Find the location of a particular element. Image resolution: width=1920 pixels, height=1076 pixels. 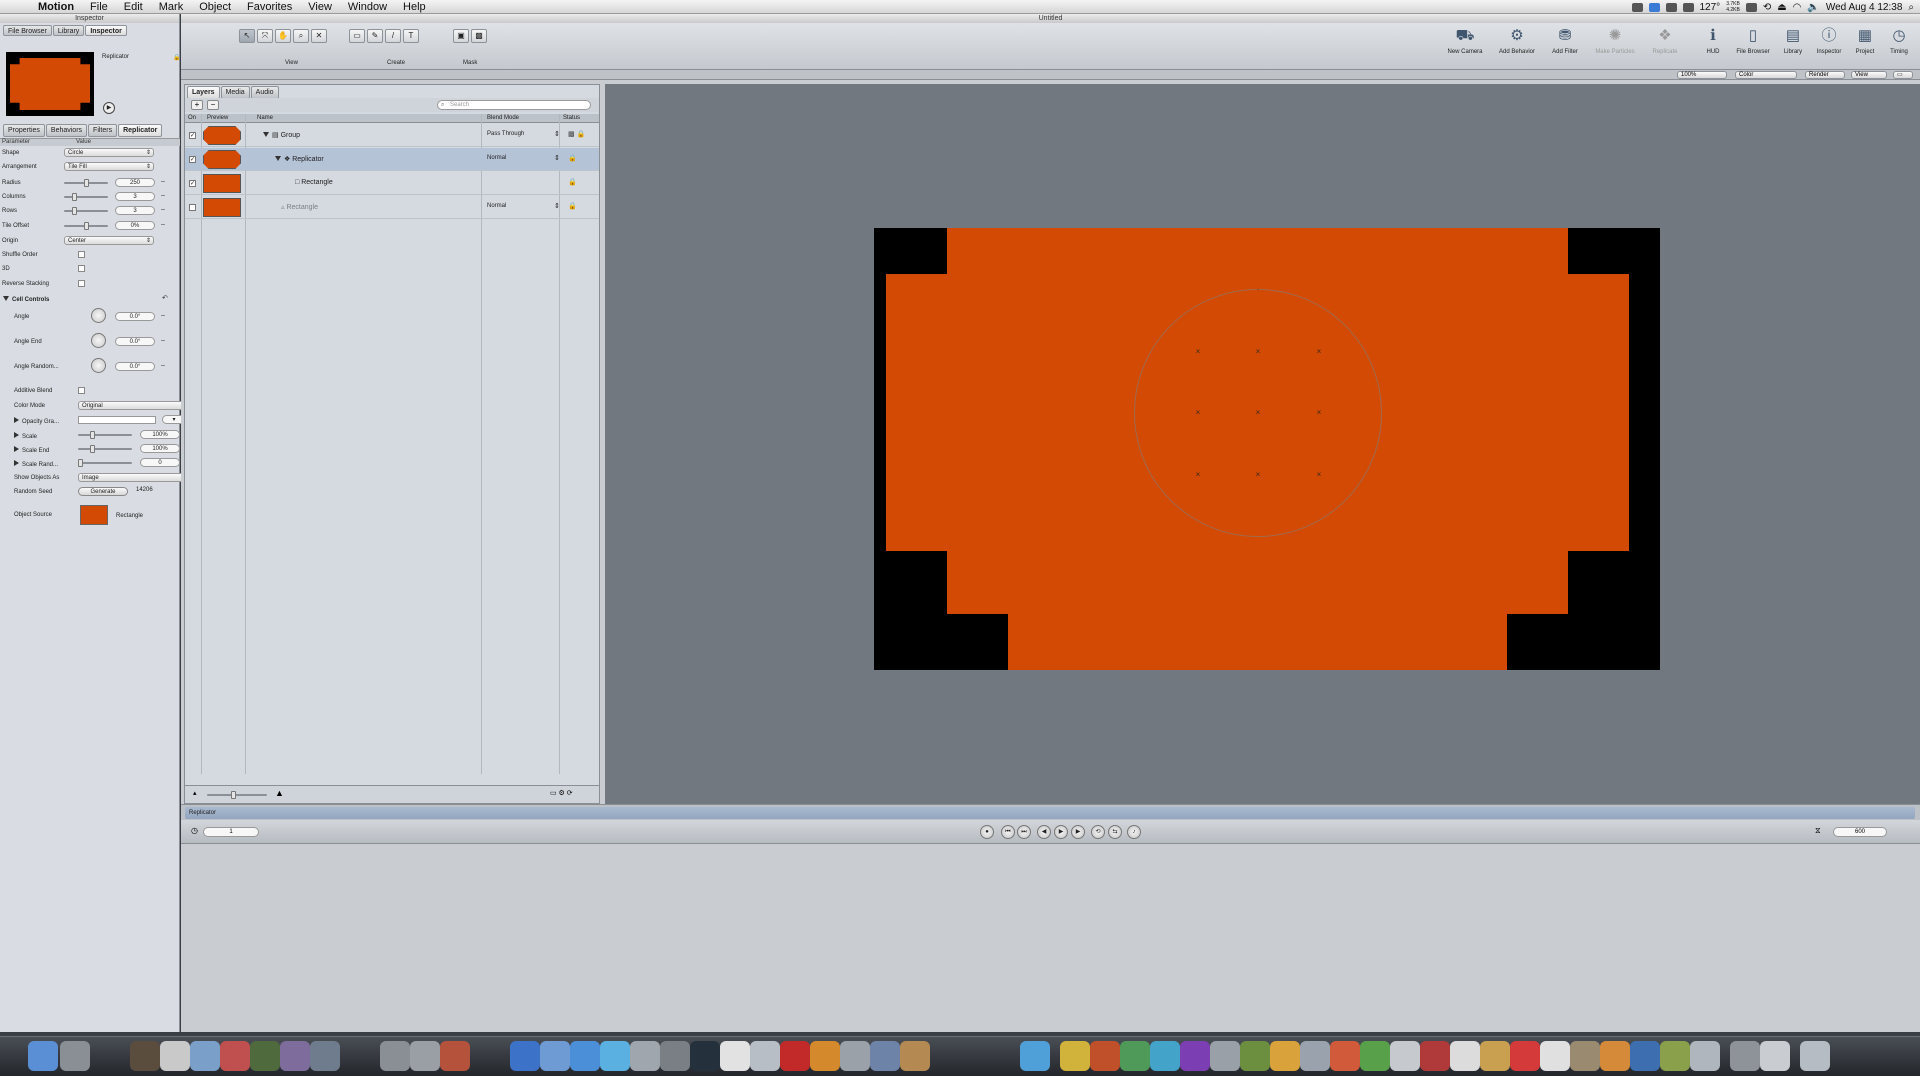

angle-end-dial is located at coordinates (98, 340).